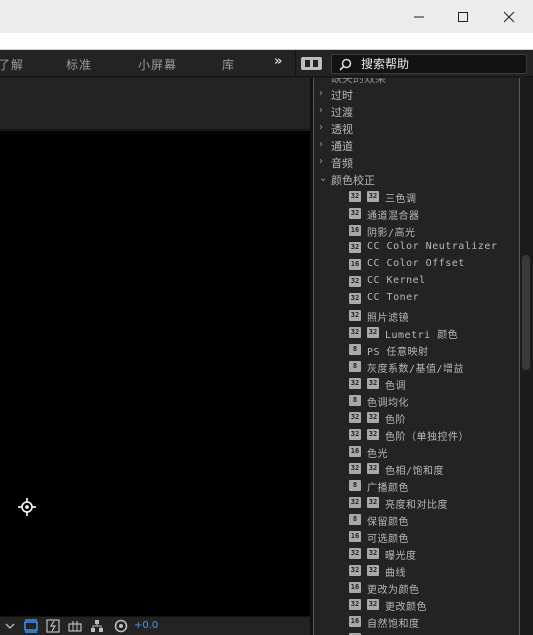 This screenshot has height=635, width=533. What do you see at coordinates (388, 539) in the screenshot?
I see `effect-label: 可选颜色` at bounding box center [388, 539].